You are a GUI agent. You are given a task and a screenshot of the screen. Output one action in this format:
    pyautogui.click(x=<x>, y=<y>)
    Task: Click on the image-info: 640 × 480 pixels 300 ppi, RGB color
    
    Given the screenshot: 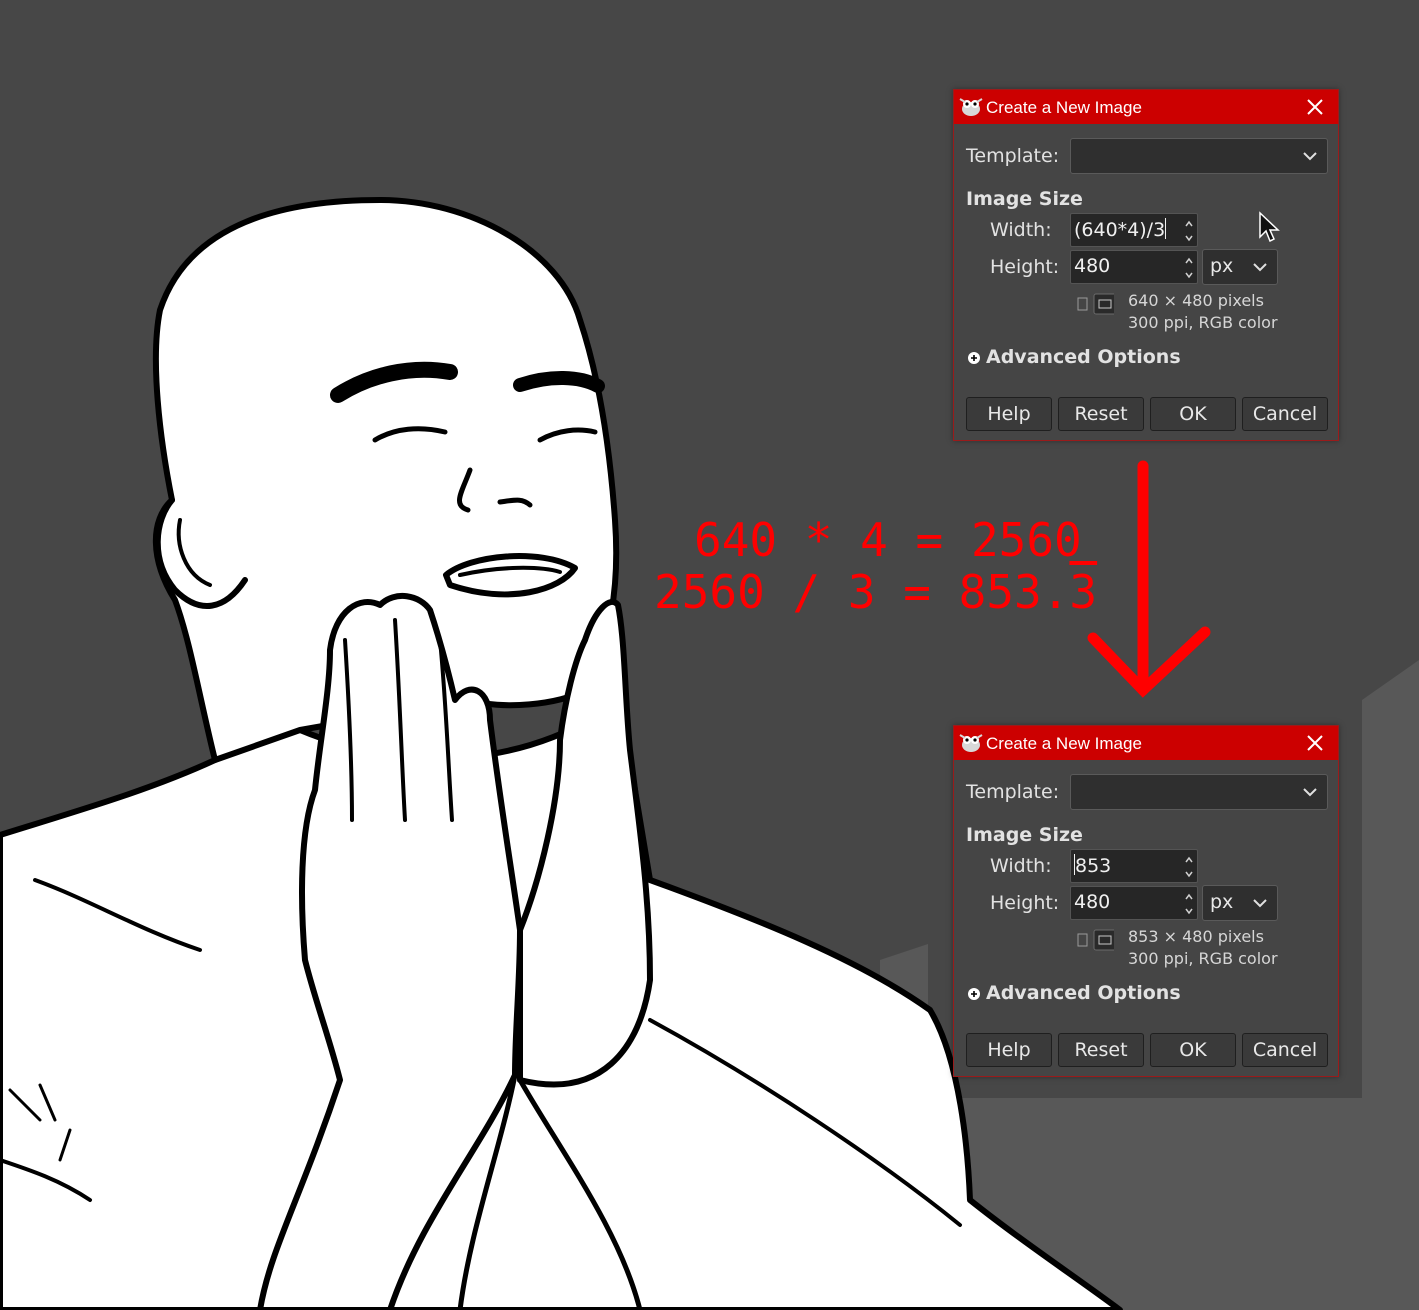 What is the action you would take?
    pyautogui.click(x=1203, y=312)
    